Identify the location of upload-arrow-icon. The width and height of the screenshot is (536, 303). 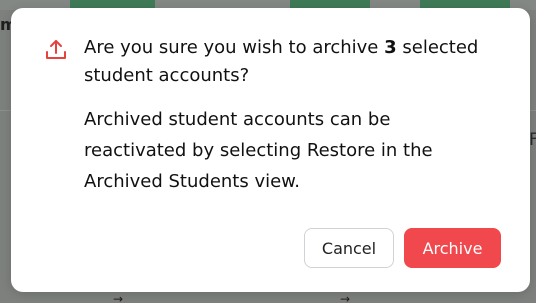
(56, 49).